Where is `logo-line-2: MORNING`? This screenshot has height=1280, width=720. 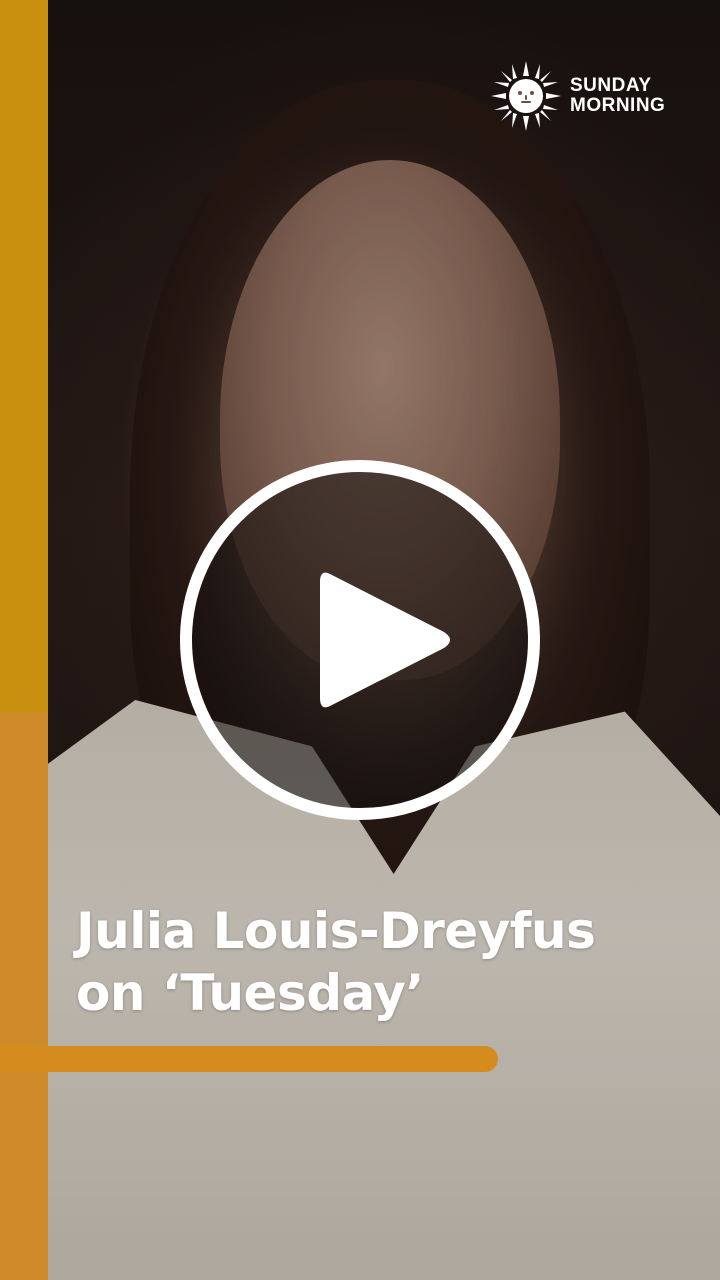 logo-line-2: MORNING is located at coordinates (618, 105).